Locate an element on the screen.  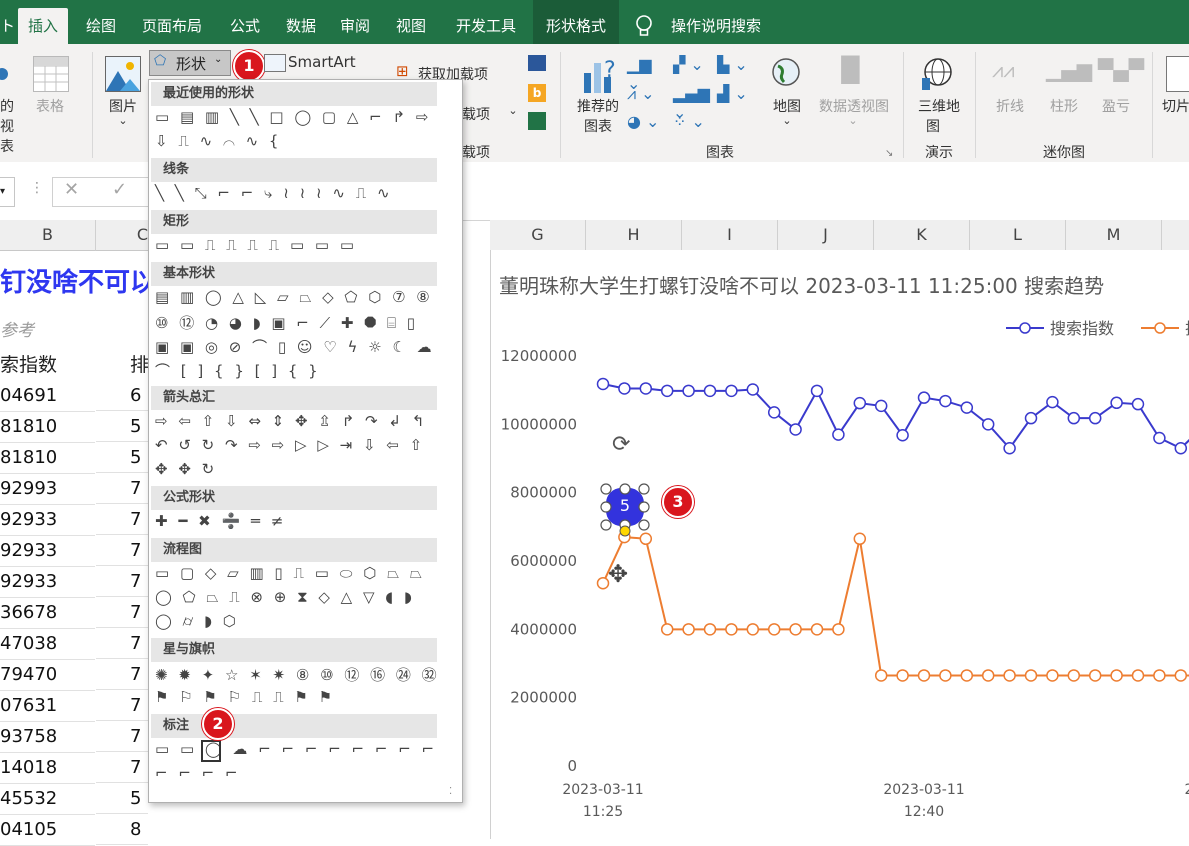
stars-row-1: ✺ ✹ ✦ ☆ ✶ ✷ ⑧ ⑩ ⑫ ⑯ ㉔ ㉜ is located at coordinates (297, 676).